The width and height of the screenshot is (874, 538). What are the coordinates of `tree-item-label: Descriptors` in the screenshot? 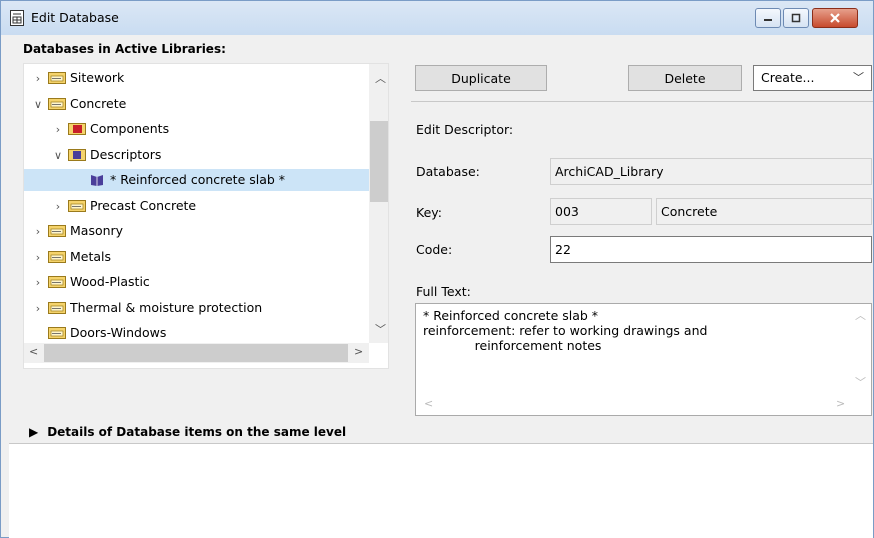 It's located at (126, 154).